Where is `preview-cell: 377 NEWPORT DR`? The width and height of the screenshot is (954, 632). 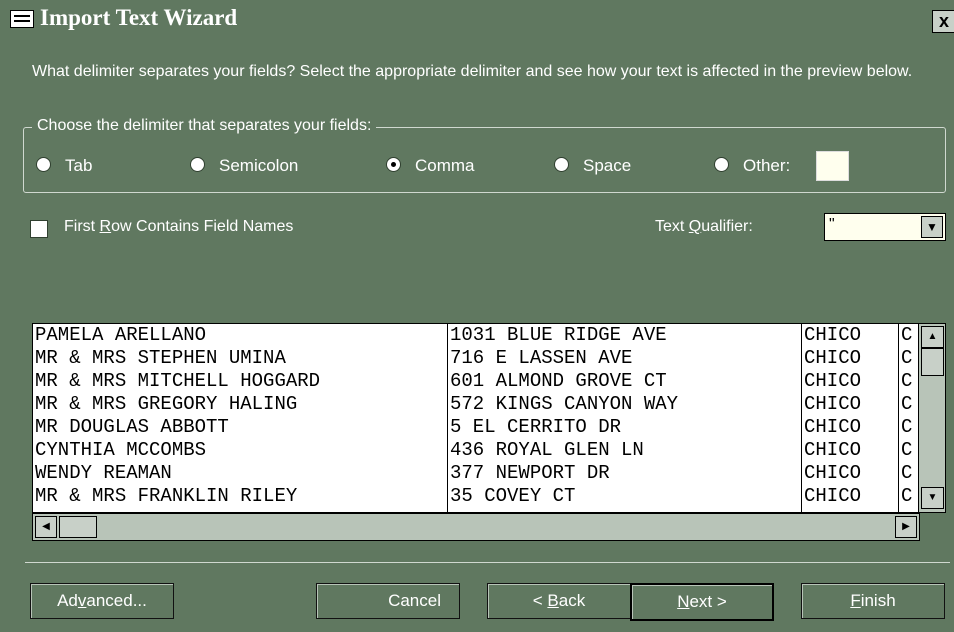 preview-cell: 377 NEWPORT DR is located at coordinates (530, 473).